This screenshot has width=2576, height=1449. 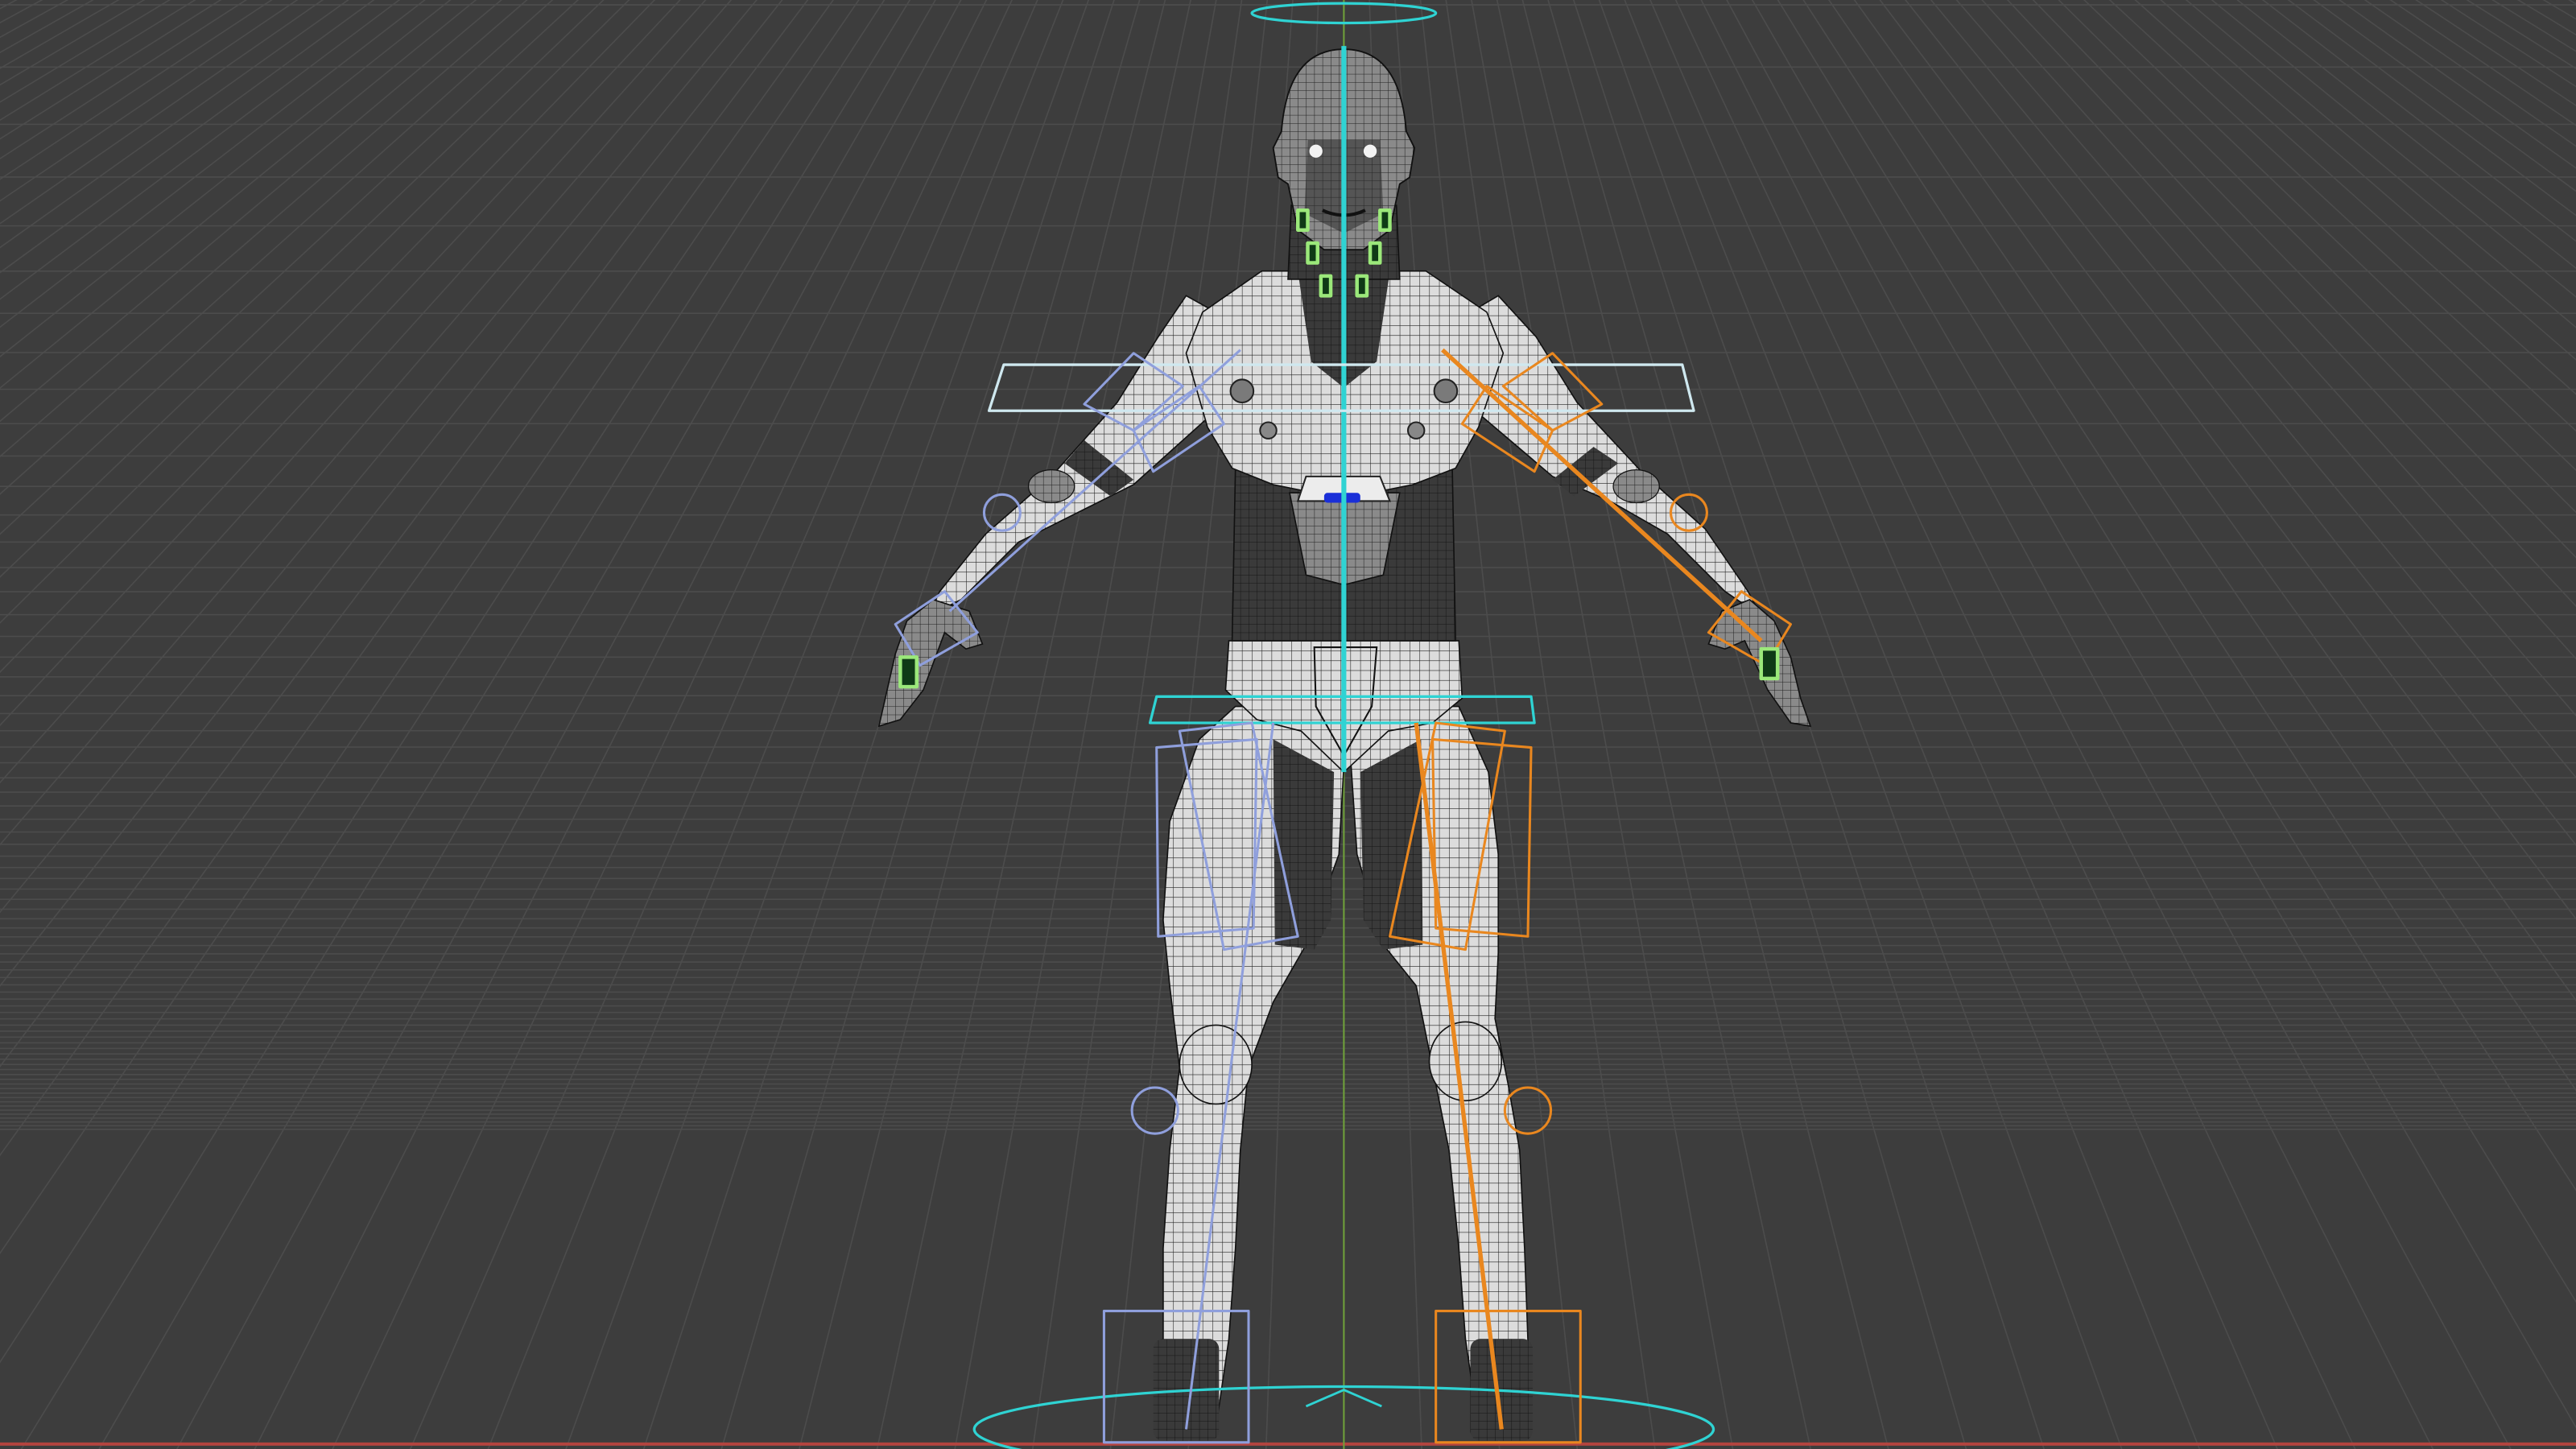 What do you see at coordinates (1316, 151) in the screenshot?
I see `left-eye` at bounding box center [1316, 151].